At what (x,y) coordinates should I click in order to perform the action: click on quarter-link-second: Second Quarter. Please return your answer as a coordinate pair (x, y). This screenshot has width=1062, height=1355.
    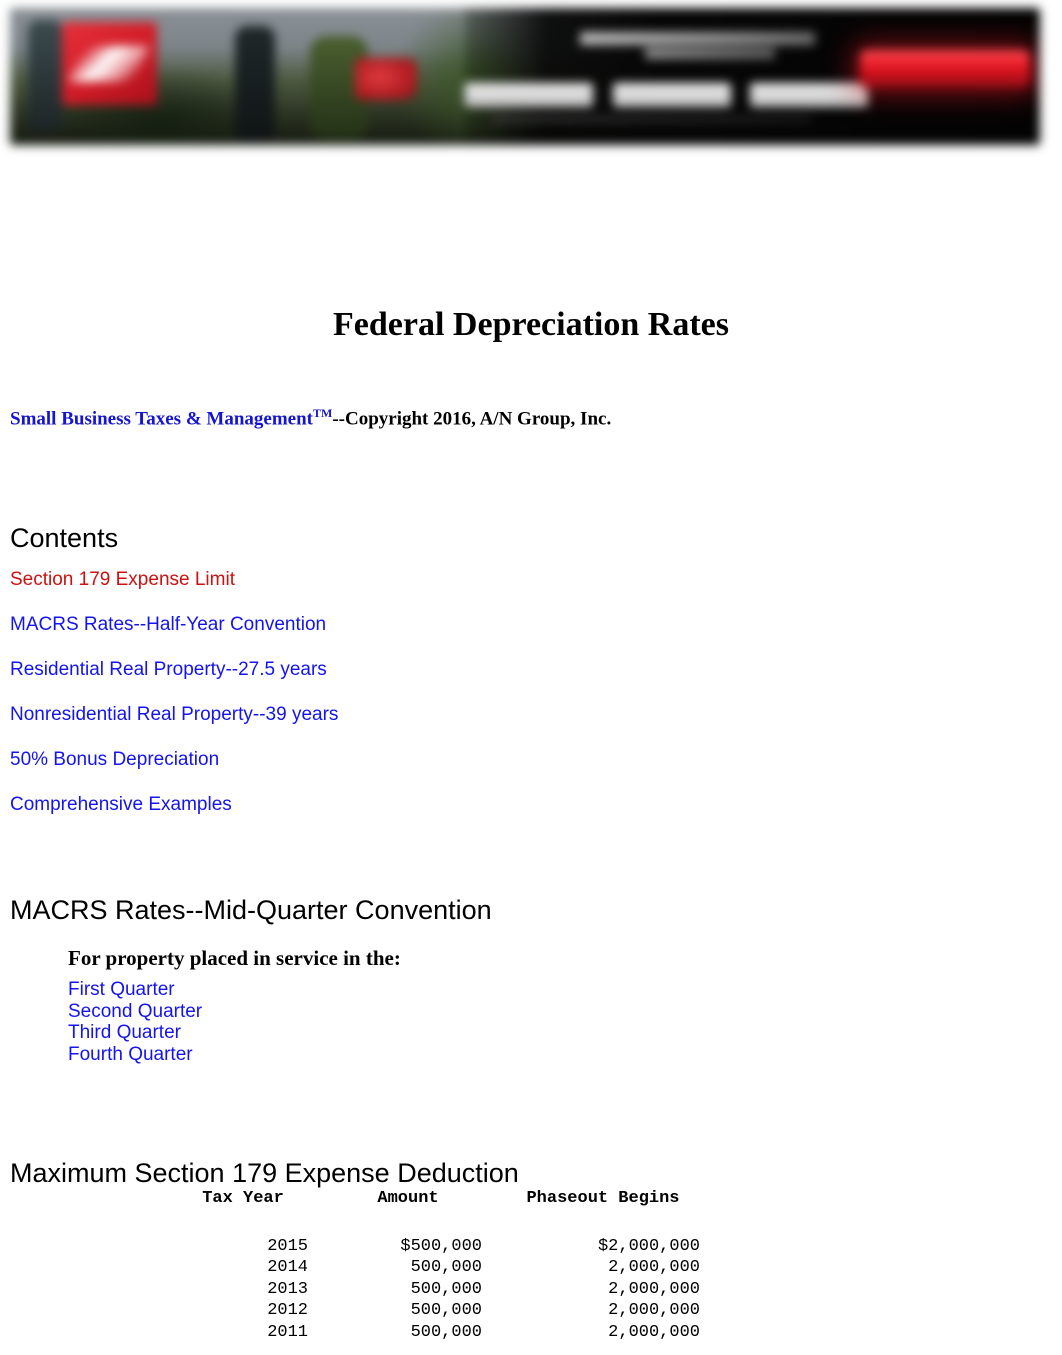
    Looking at the image, I should click on (135, 1012).